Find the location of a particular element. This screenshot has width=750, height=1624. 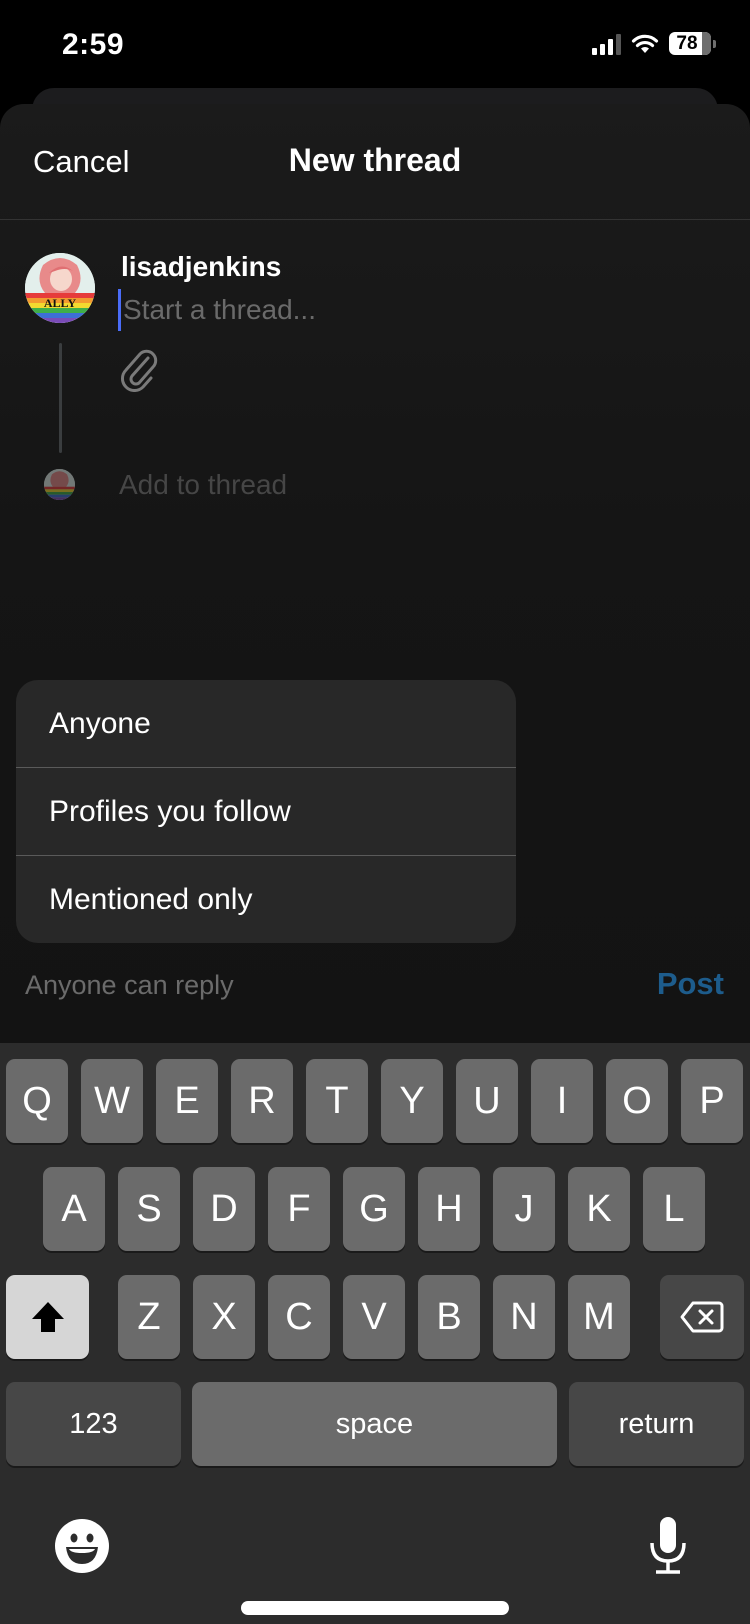

avatar-badge-text: ALLY is located at coordinates (60, 303).